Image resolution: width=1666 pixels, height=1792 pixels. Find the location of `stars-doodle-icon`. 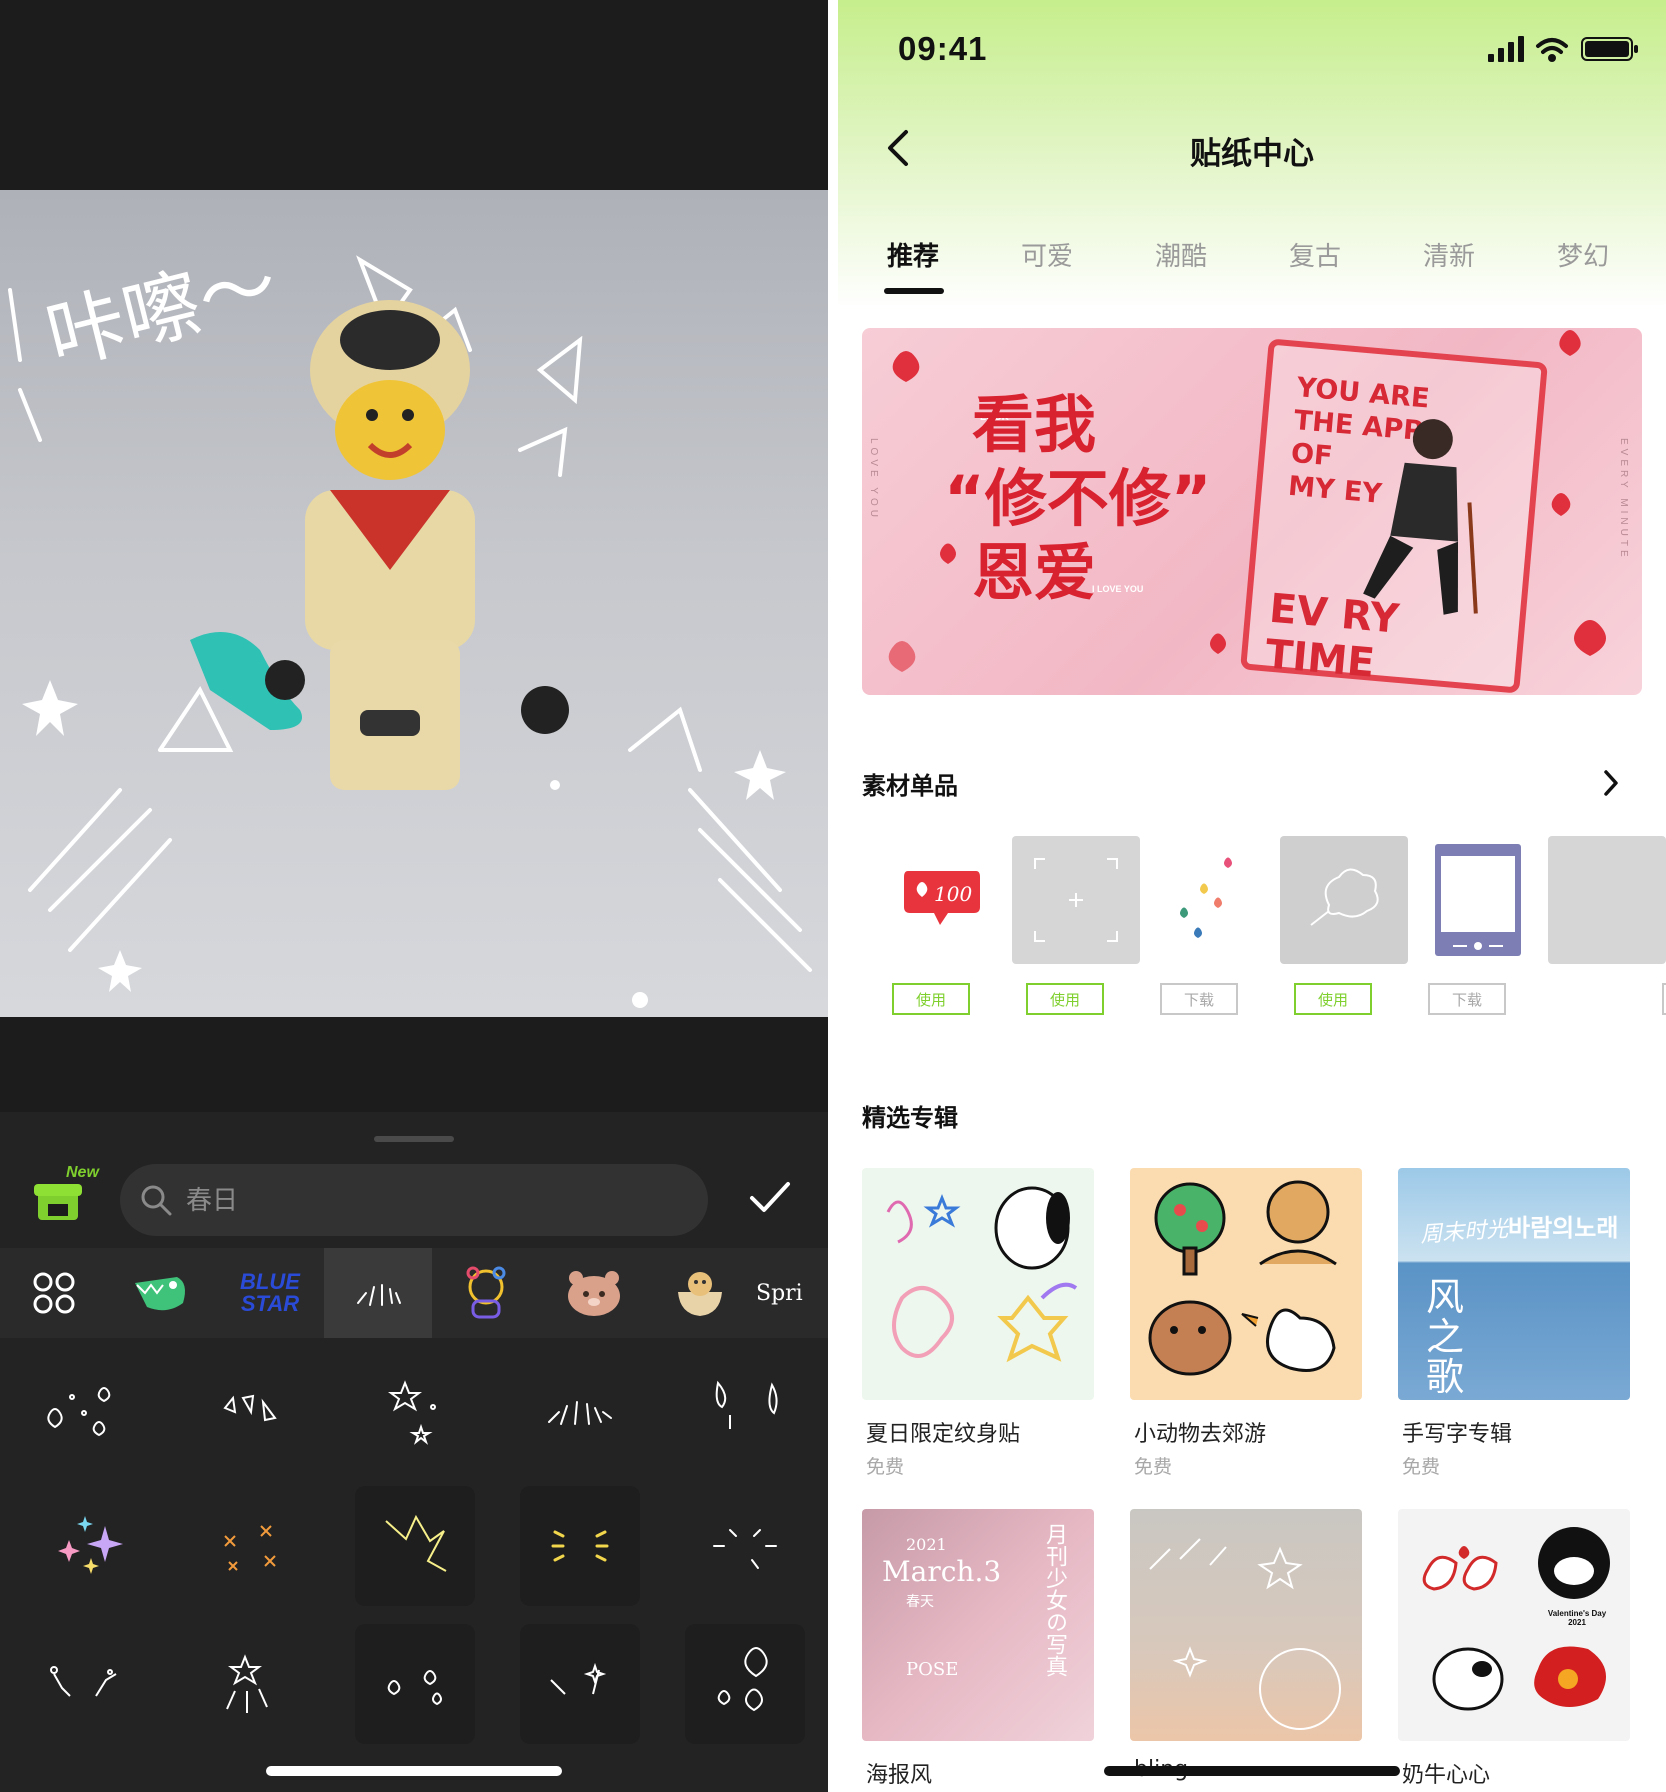

stars-doodle-icon is located at coordinates (412, 1412).